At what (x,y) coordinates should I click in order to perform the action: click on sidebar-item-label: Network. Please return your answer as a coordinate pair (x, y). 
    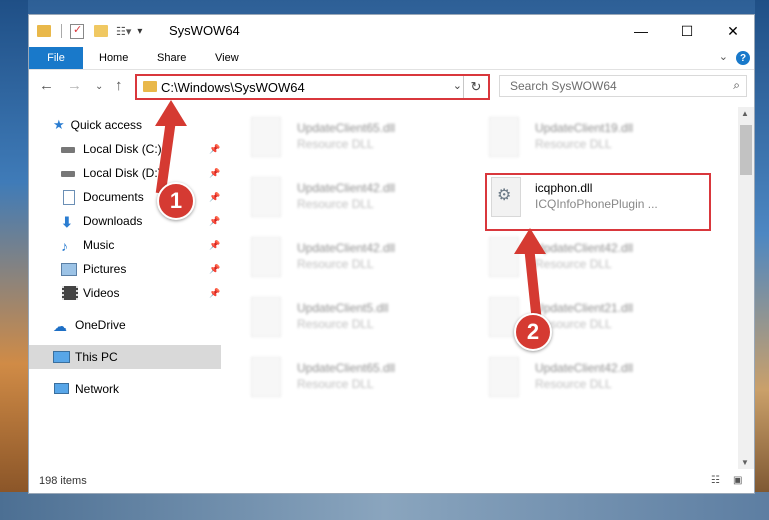
    Looking at the image, I should click on (97, 389).